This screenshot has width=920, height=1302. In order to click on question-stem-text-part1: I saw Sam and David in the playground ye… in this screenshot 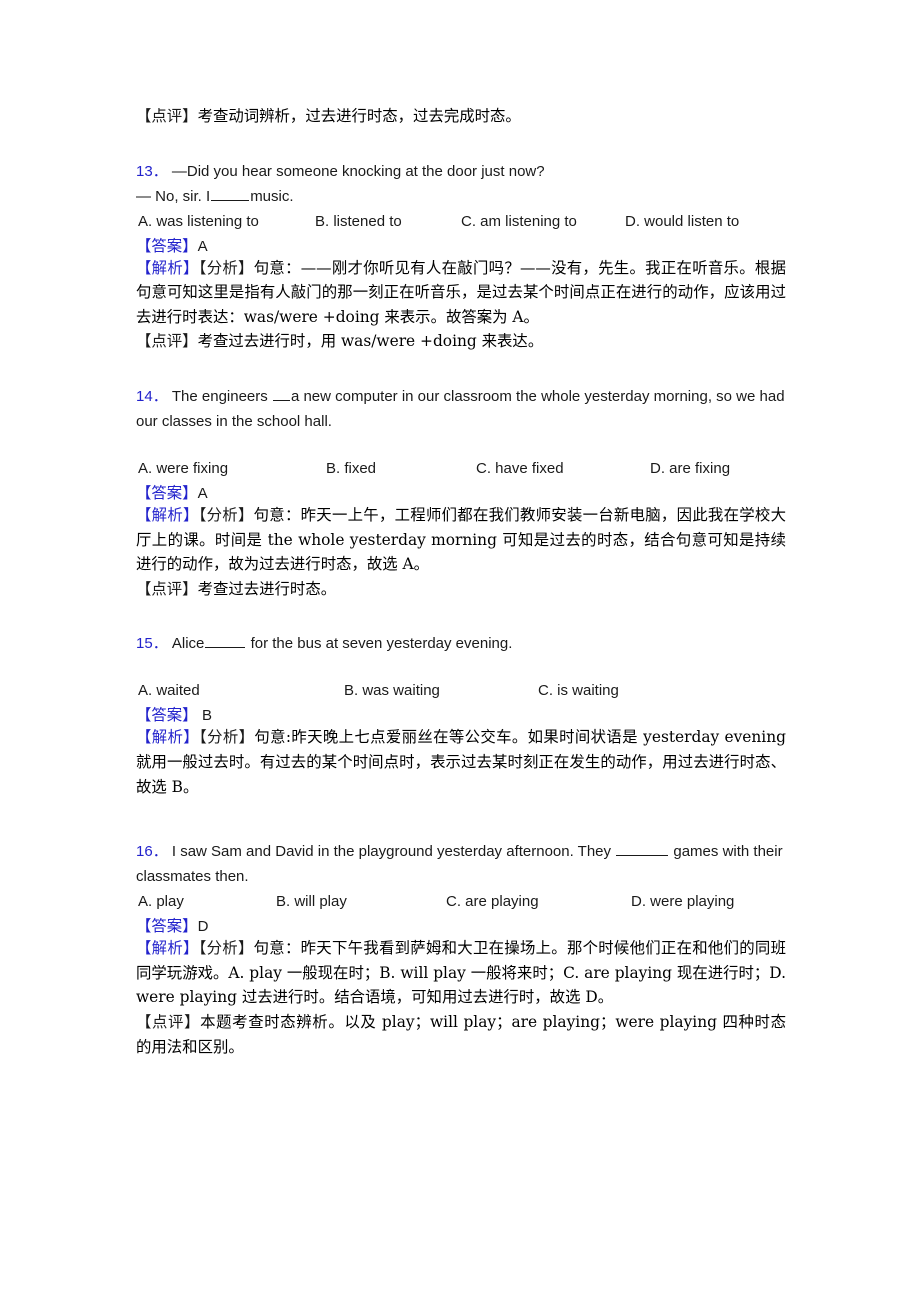, I will do `click(391, 852)`.